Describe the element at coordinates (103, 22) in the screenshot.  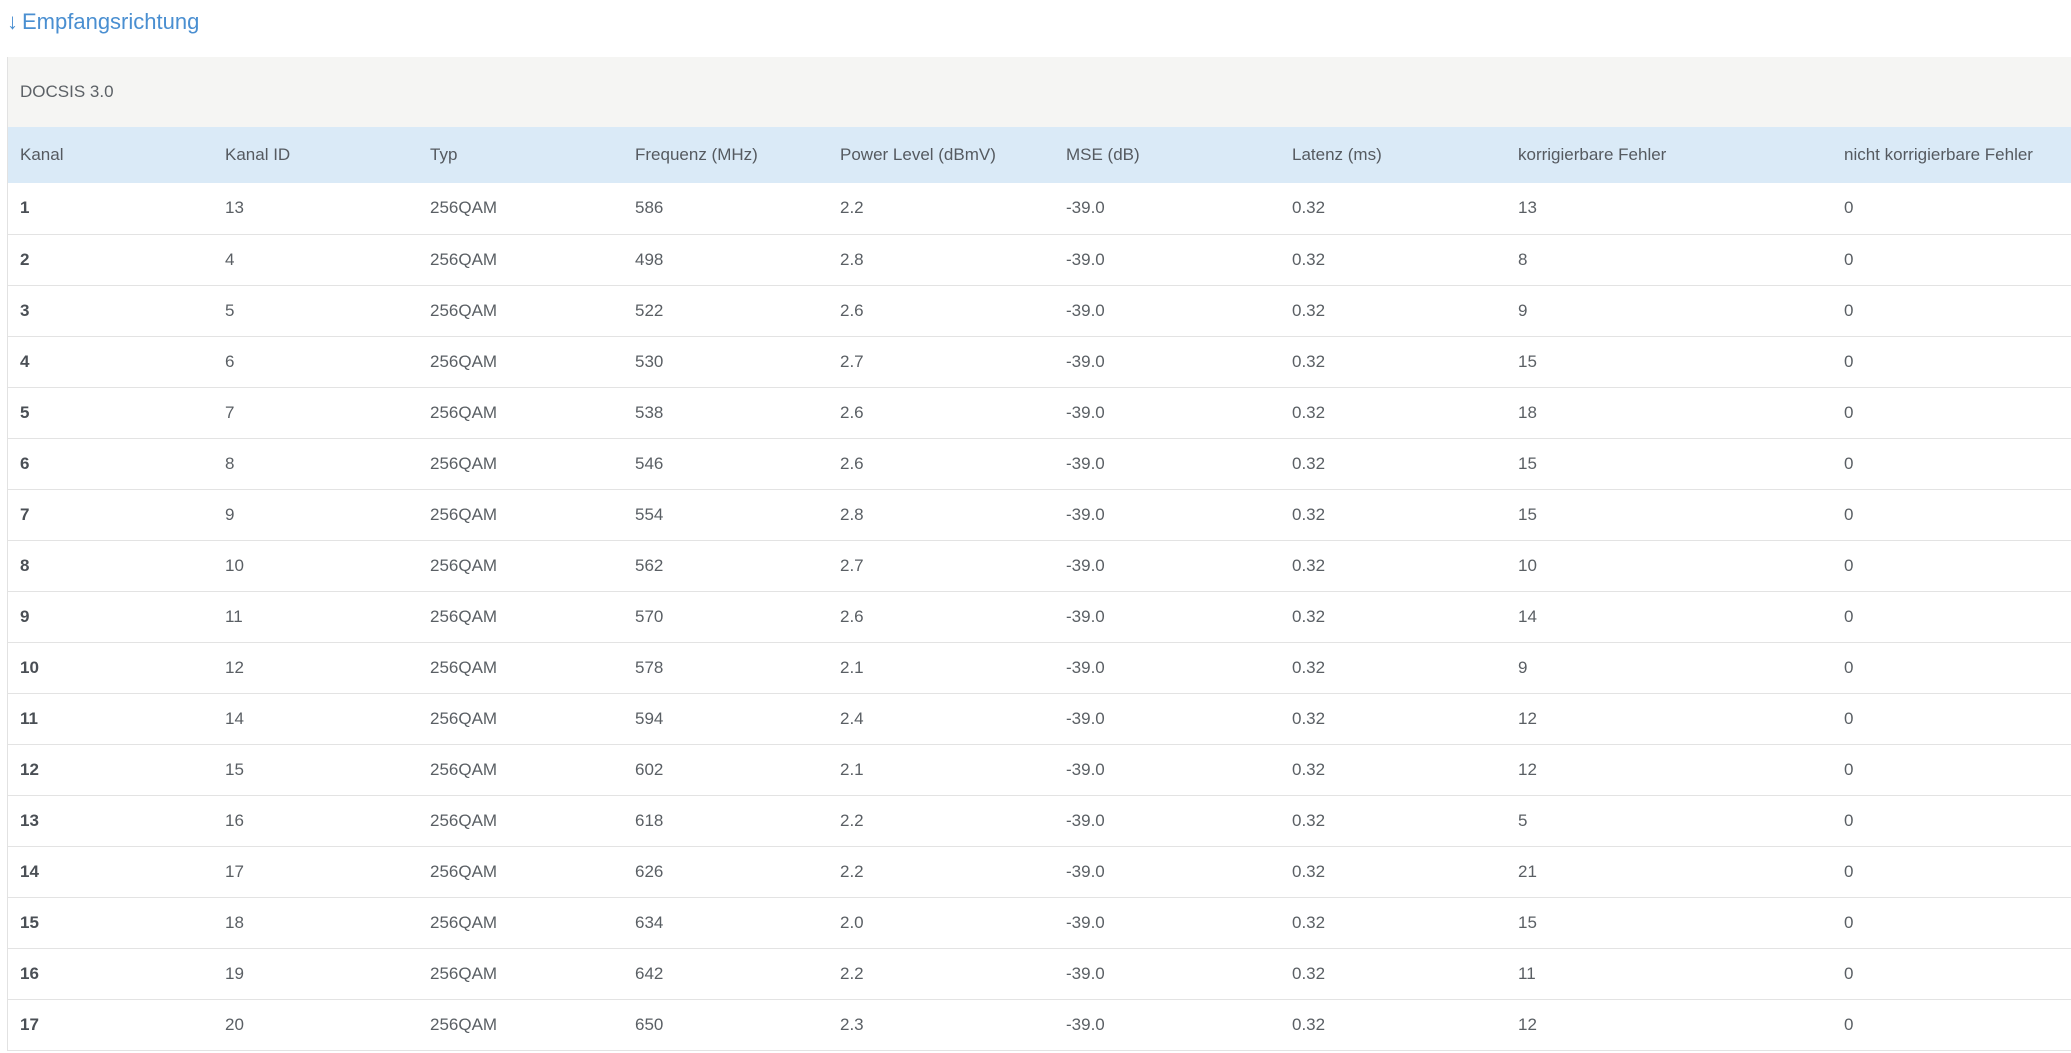
I see `section-heading-downstream: ↓ Empfangsrichtung` at that location.